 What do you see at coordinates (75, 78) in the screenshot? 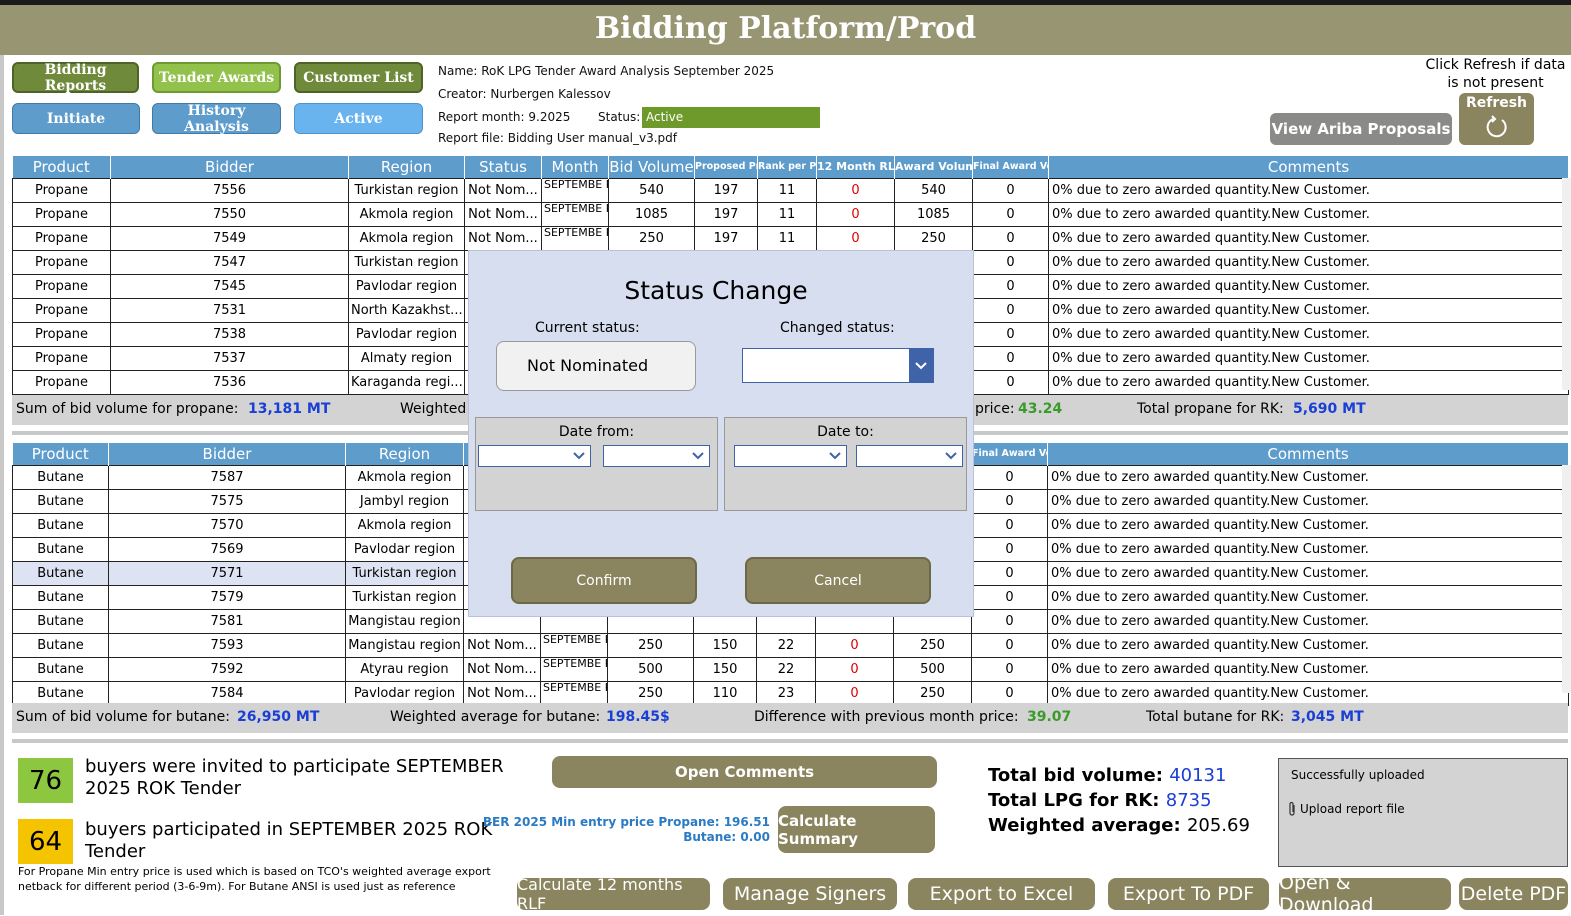
I see `bidding-reports-button: Bidding Reports` at bounding box center [75, 78].